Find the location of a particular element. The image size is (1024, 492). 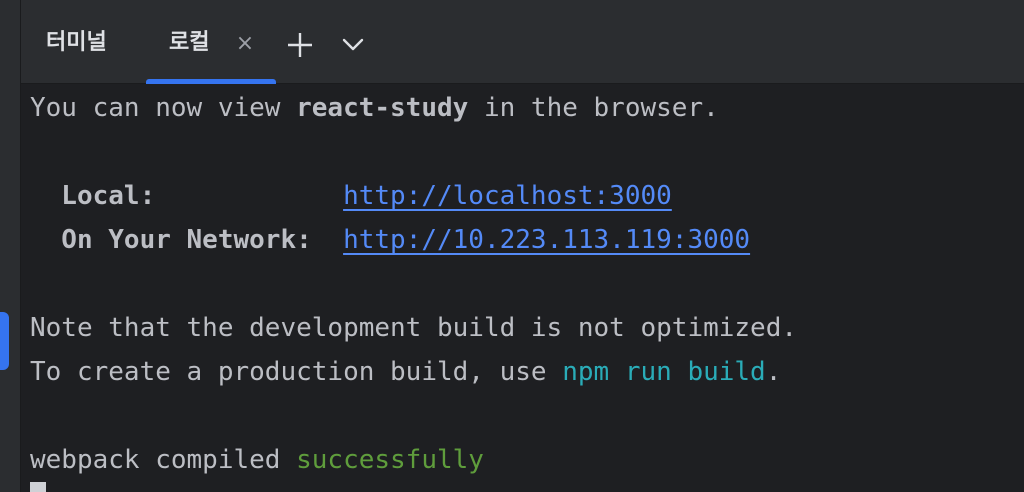

plus-icon is located at coordinates (300, 45).